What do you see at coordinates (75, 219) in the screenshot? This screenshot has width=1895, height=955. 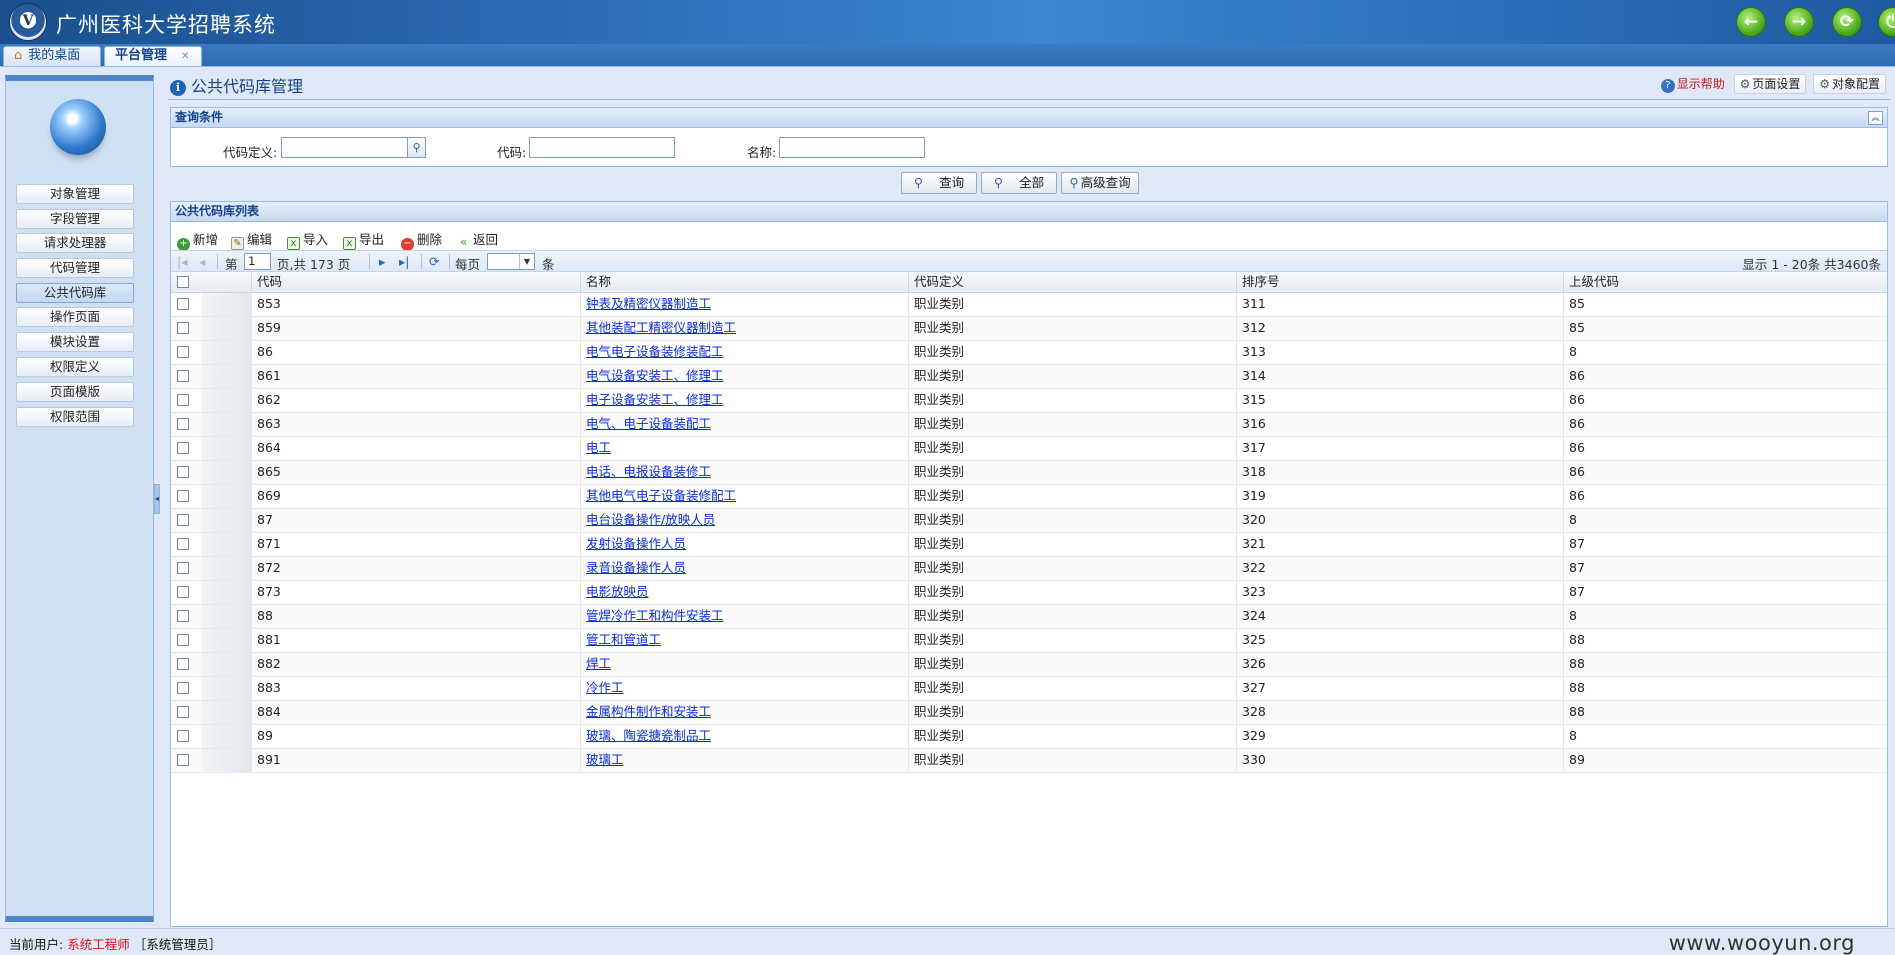 I see `sidebar-item-field-management: 字段管理` at bounding box center [75, 219].